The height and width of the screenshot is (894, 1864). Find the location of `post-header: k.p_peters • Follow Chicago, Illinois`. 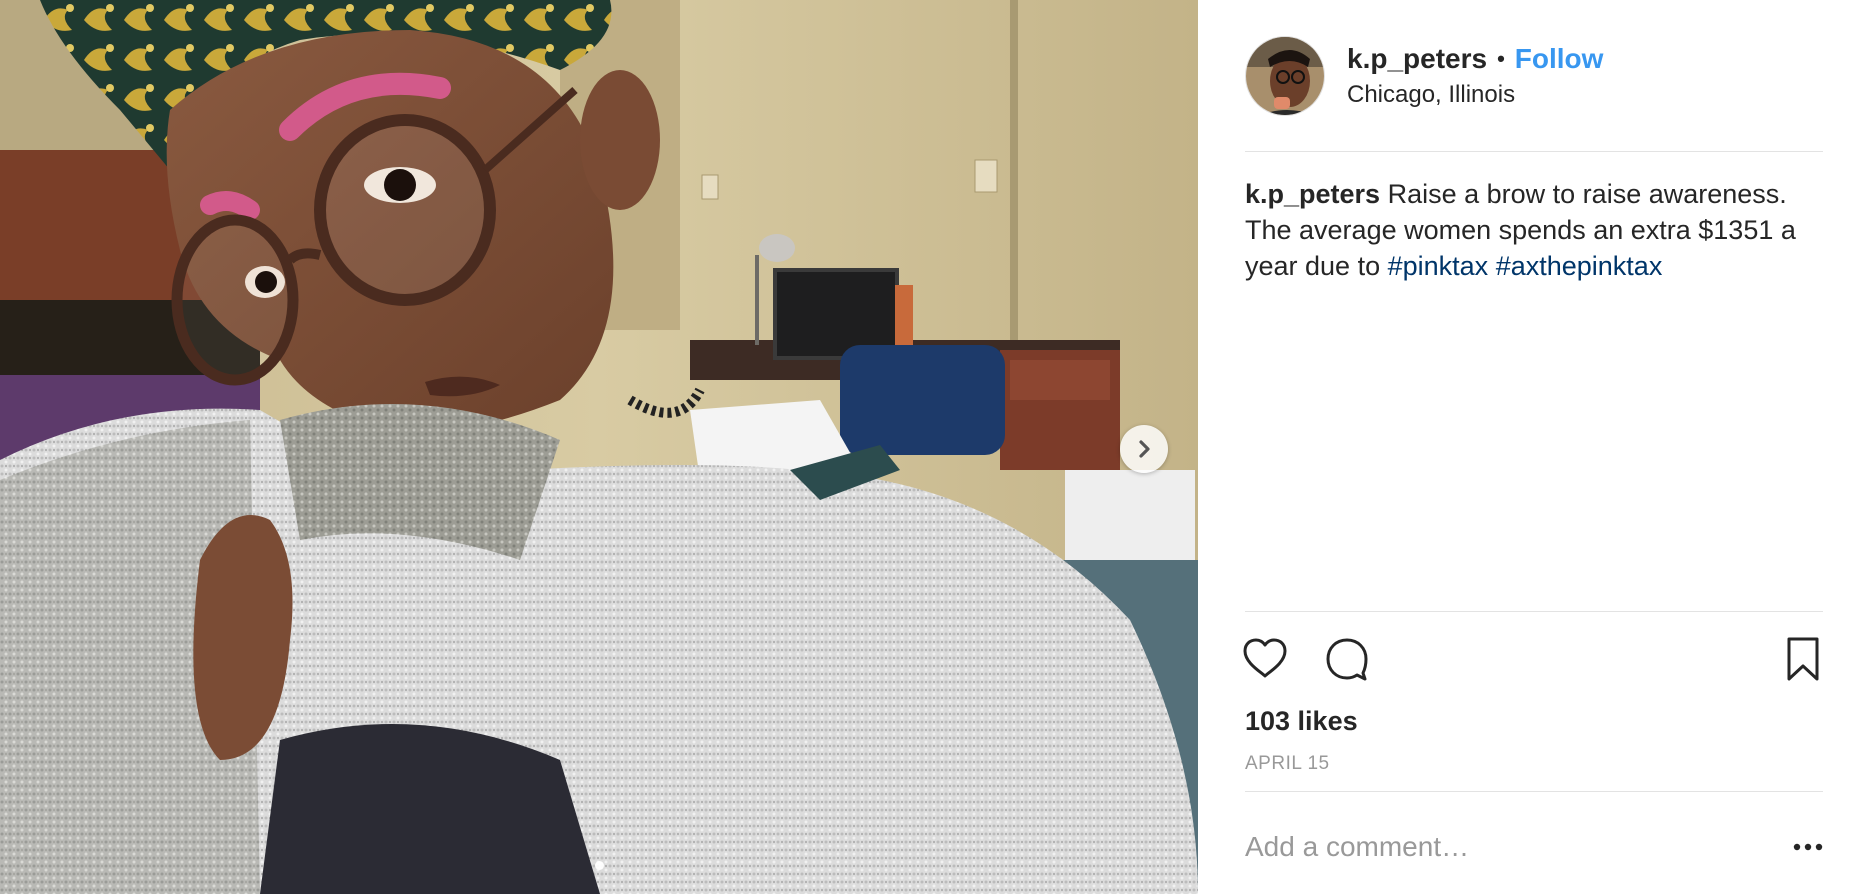

post-header: k.p_peters • Follow Chicago, Illinois is located at coordinates (1534, 76).